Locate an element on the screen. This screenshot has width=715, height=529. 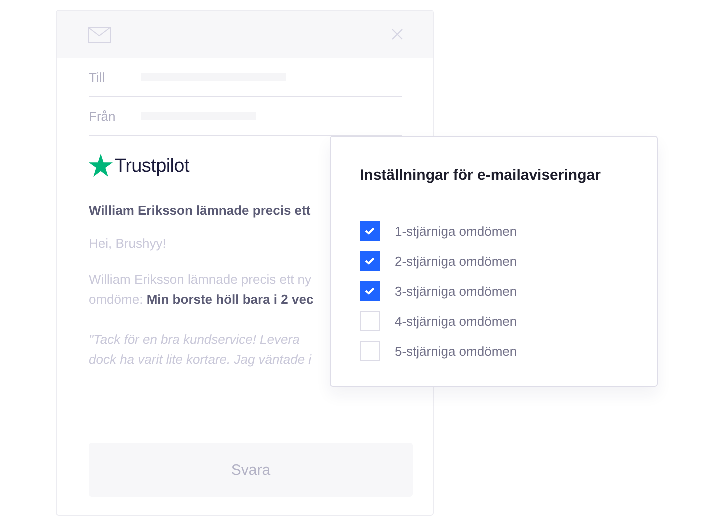
option-label: 1-stjärniga omdömen is located at coordinates (456, 231).